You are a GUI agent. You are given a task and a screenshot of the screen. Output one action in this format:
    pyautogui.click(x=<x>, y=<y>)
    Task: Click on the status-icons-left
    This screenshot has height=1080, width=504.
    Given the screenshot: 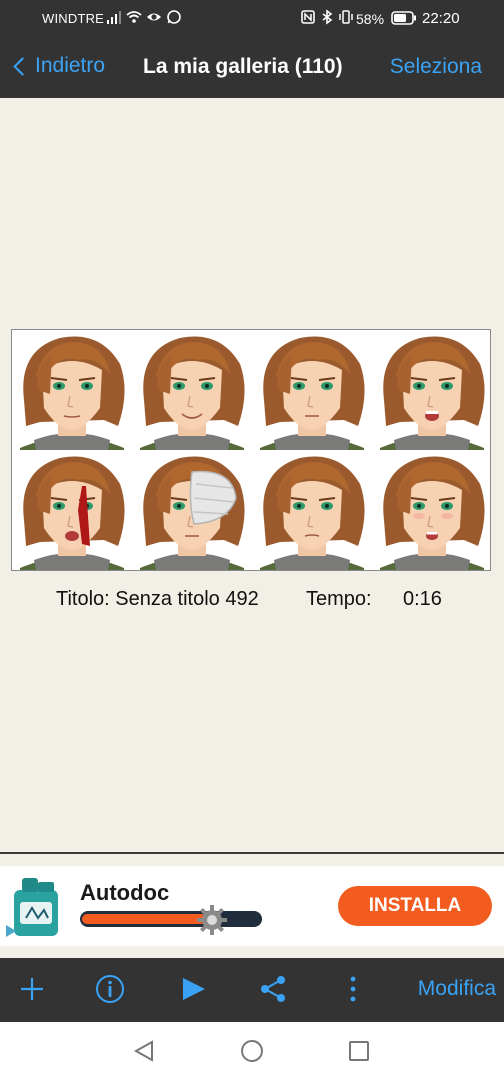 What is the action you would take?
    pyautogui.click(x=144, y=17)
    